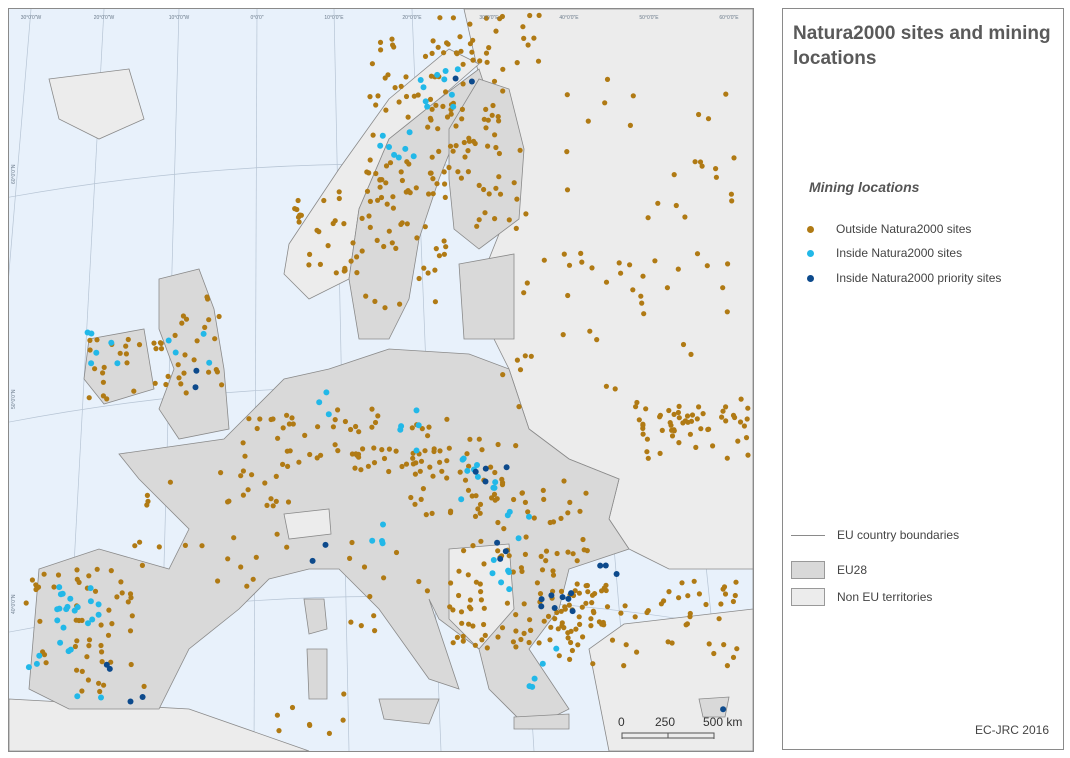 The image size is (1070, 758). I want to click on meridian-label: 10°0'0"W, so click(179, 18).